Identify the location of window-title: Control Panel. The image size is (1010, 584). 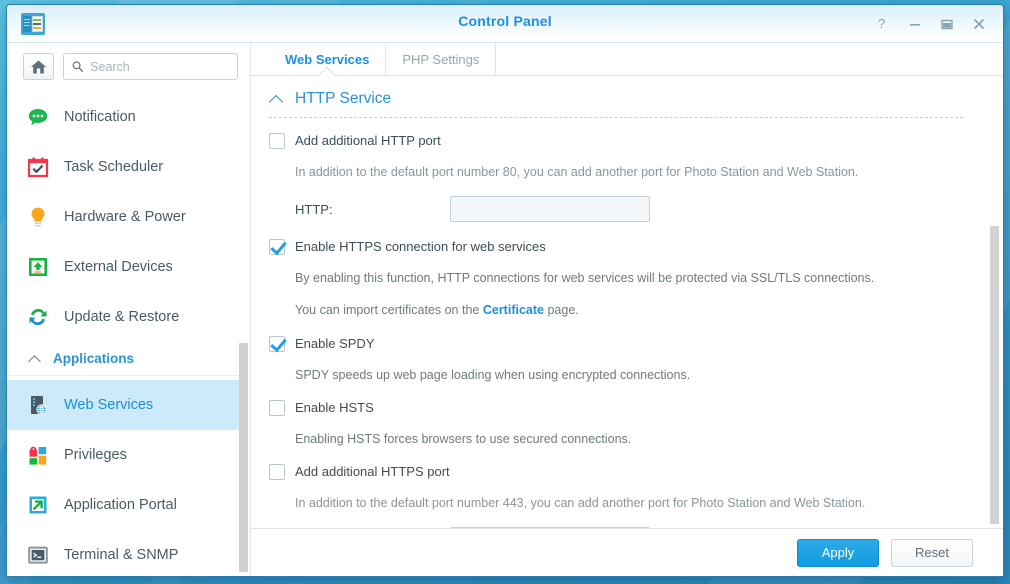
(505, 21).